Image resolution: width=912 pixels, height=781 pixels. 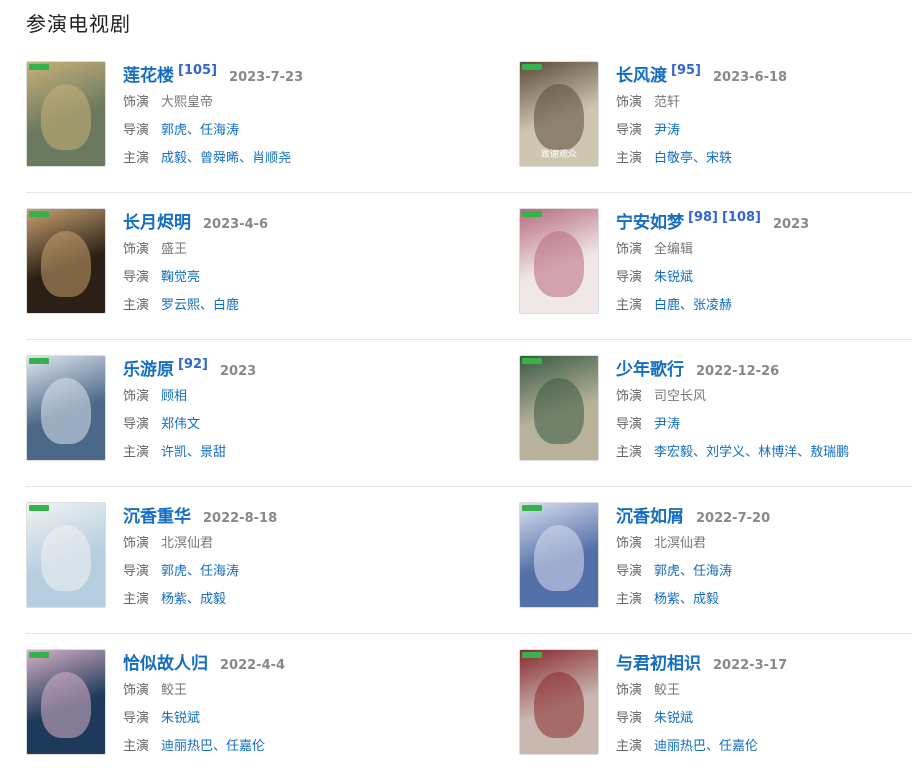 What do you see at coordinates (686, 70) in the screenshot?
I see `reference-link: [95]` at bounding box center [686, 70].